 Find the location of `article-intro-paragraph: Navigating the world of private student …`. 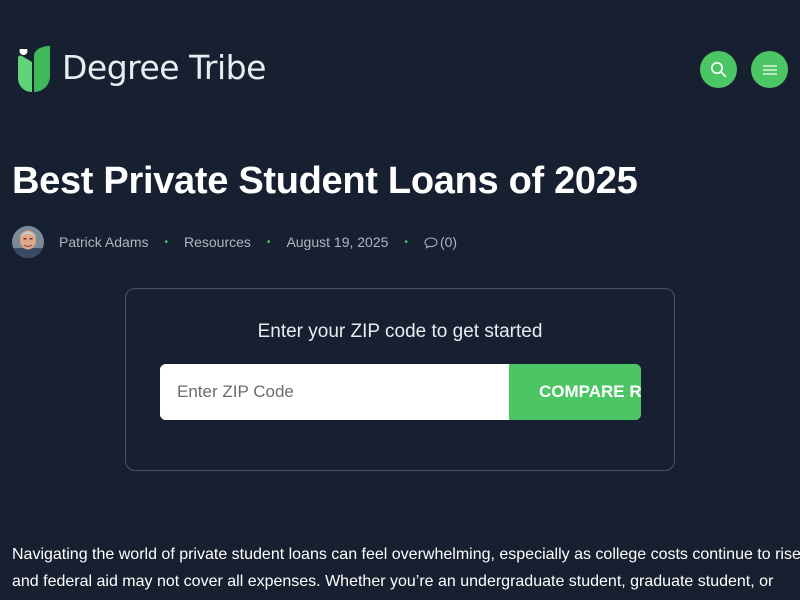

article-intro-paragraph: Navigating the world of private student … is located at coordinates (406, 568).